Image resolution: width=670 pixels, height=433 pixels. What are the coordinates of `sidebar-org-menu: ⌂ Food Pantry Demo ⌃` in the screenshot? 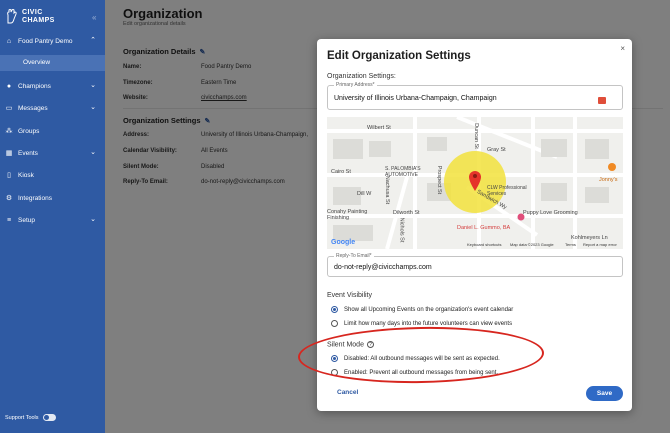 It's located at (52, 41).